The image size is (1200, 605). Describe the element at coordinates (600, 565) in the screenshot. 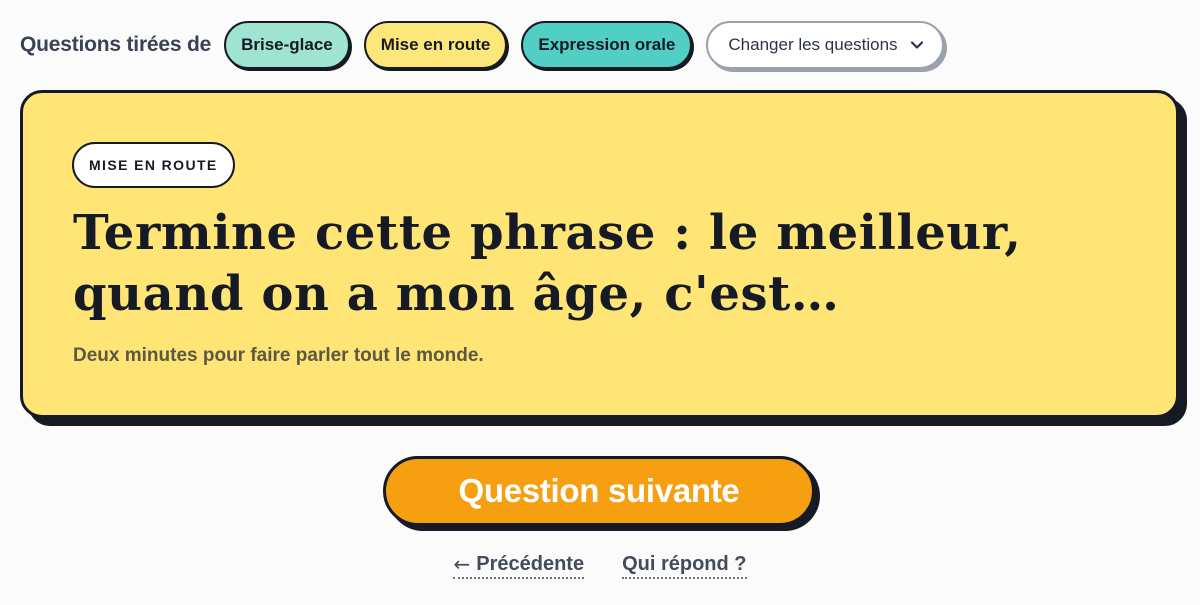

I see `secondary-actions: ← Précédente Qui répond ?` at that location.